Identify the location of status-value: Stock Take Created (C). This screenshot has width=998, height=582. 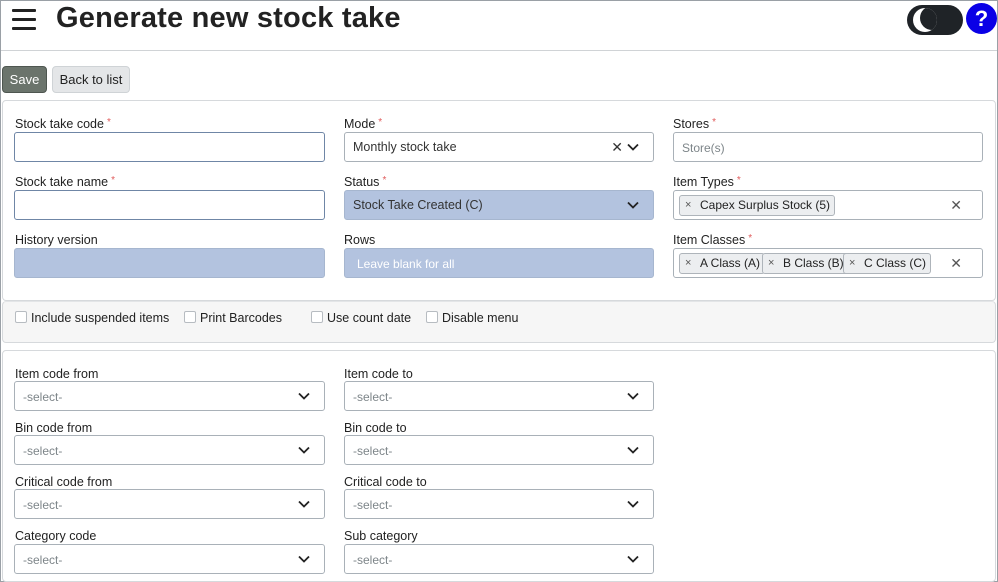
(418, 205).